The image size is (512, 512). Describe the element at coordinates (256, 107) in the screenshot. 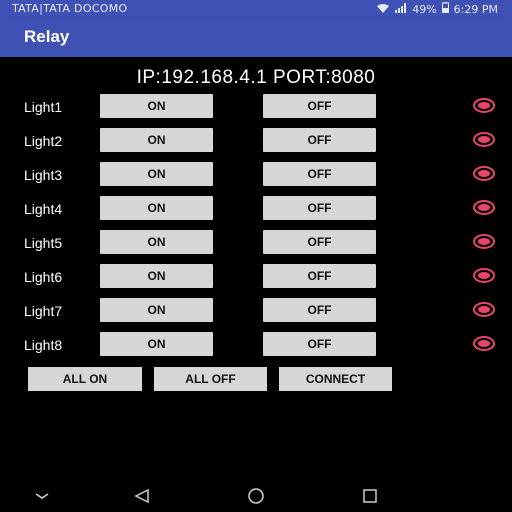

I see `light-row: Light1 ON OFF` at that location.